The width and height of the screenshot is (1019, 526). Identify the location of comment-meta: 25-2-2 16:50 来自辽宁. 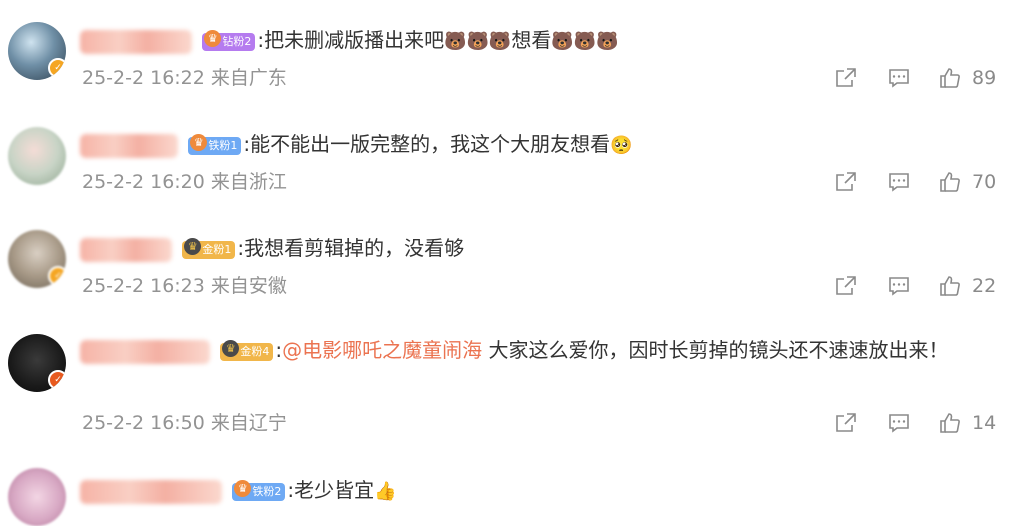
(184, 423).